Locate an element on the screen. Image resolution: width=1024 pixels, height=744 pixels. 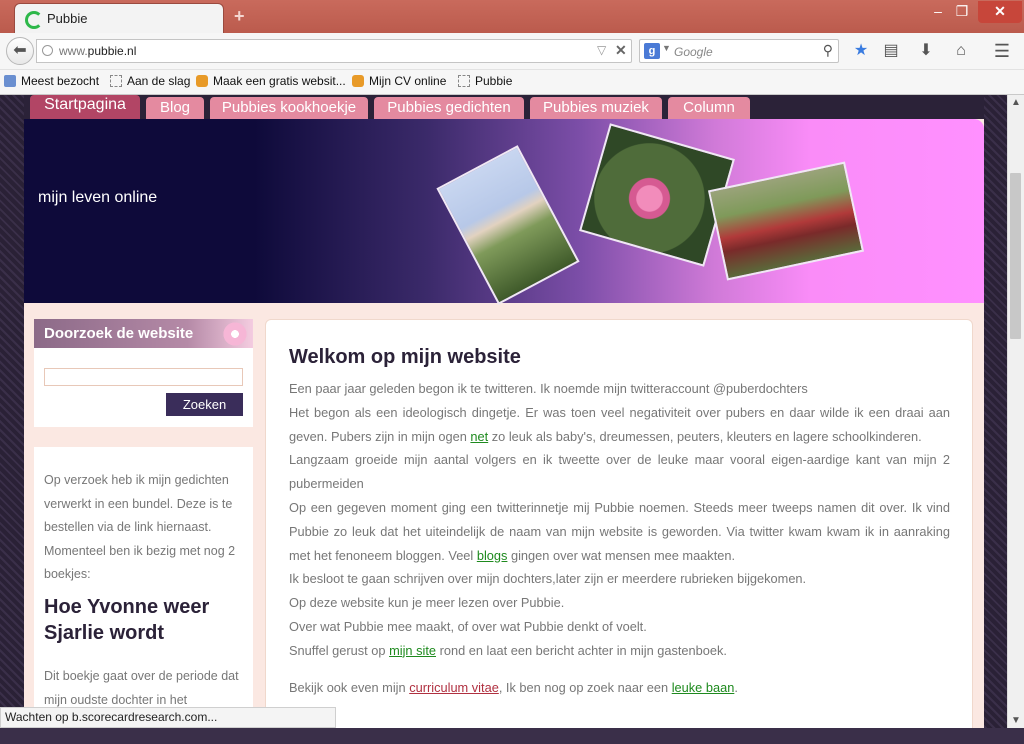
url-text: www.pubbie.nl is located at coordinates (98, 51).